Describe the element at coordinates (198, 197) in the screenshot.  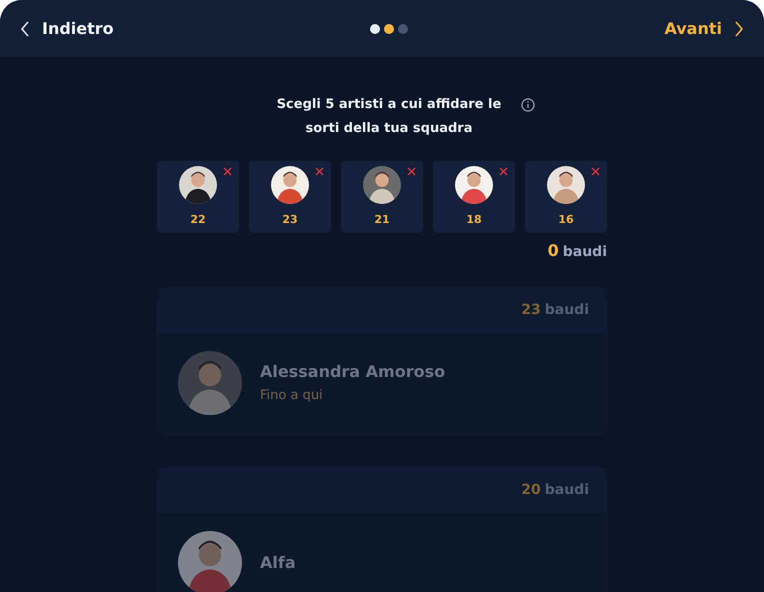
I see `pick-card: 22` at that location.